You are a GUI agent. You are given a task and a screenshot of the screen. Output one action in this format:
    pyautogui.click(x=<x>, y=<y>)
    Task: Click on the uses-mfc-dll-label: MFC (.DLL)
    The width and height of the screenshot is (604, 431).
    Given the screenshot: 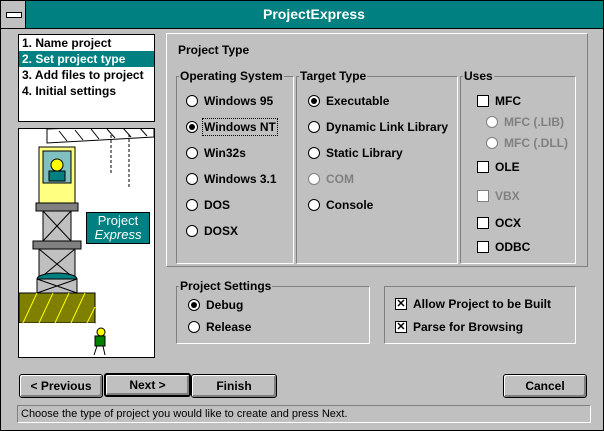 What is the action you would take?
    pyautogui.click(x=536, y=143)
    